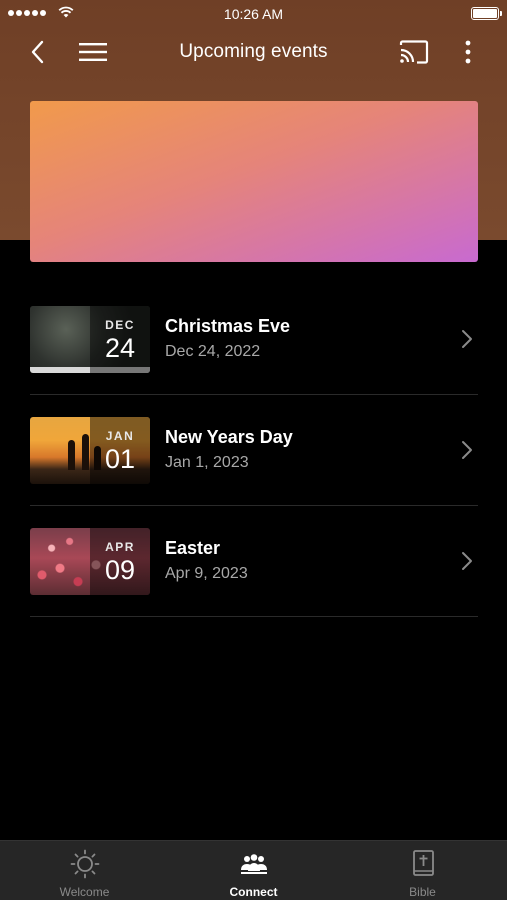 The image size is (507, 900). Describe the element at coordinates (206, 573) in the screenshot. I see `event-date: Apr 9, 2023` at that location.